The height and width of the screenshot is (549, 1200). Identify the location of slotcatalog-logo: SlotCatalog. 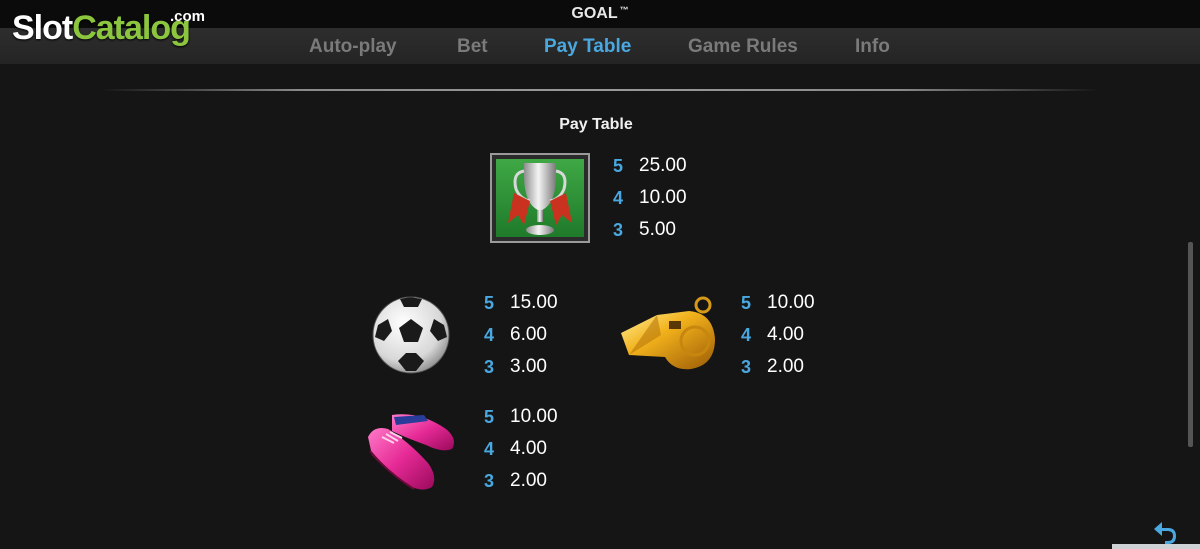
(101, 28).